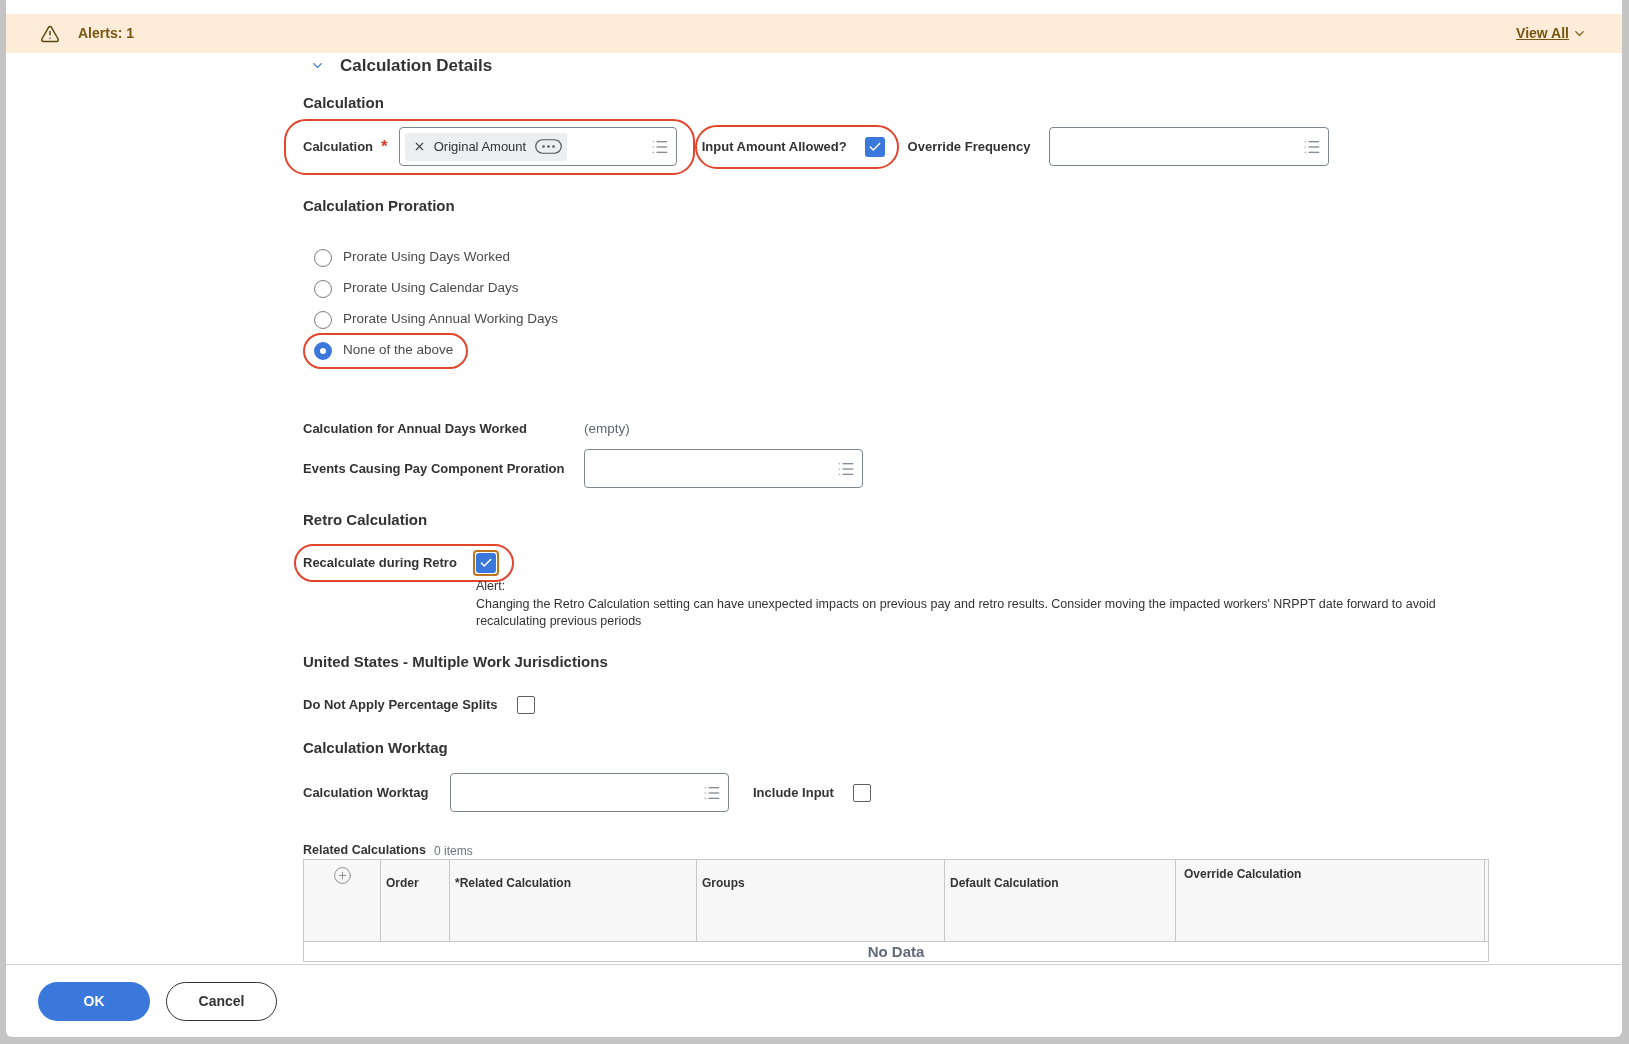 This screenshot has width=1629, height=1044. Describe the element at coordinates (453, 851) in the screenshot. I see `item-count: 0 items` at that location.